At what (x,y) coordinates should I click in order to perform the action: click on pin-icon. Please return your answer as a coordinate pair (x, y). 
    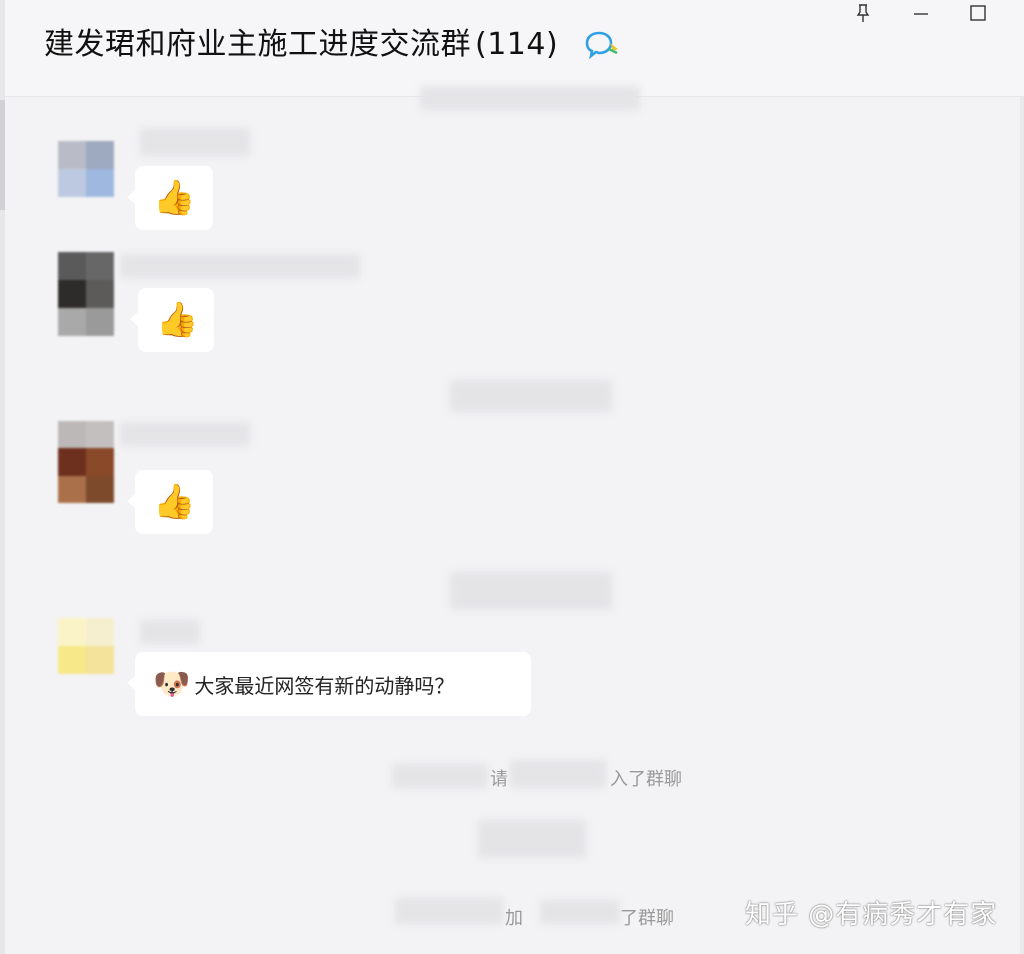
    Looking at the image, I should click on (863, 13).